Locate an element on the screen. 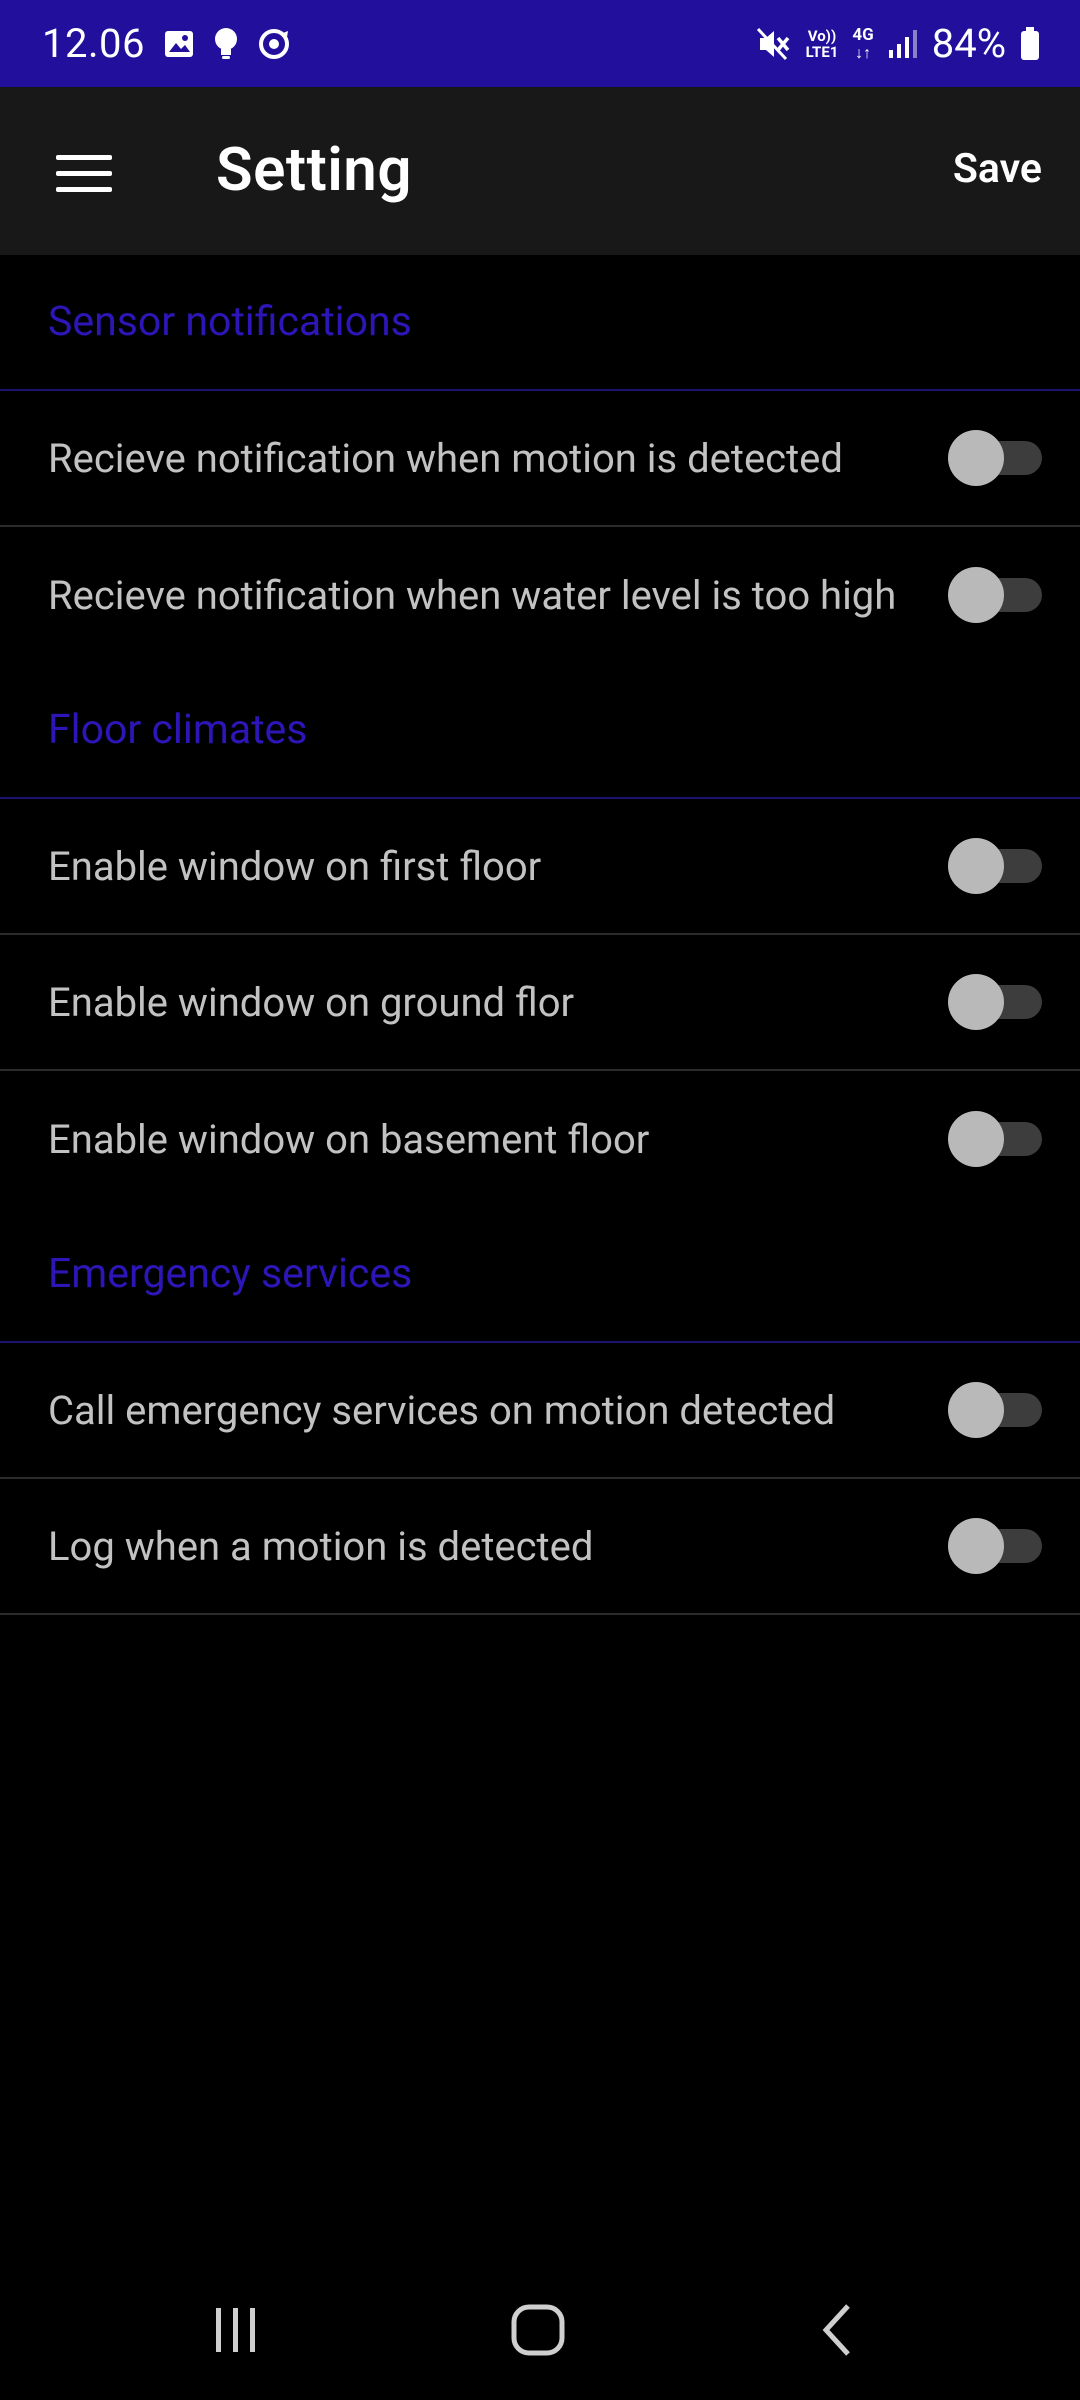 Image resolution: width=1080 pixels, height=2400 pixels. basement-floor-window-toggle is located at coordinates (996, 1139).